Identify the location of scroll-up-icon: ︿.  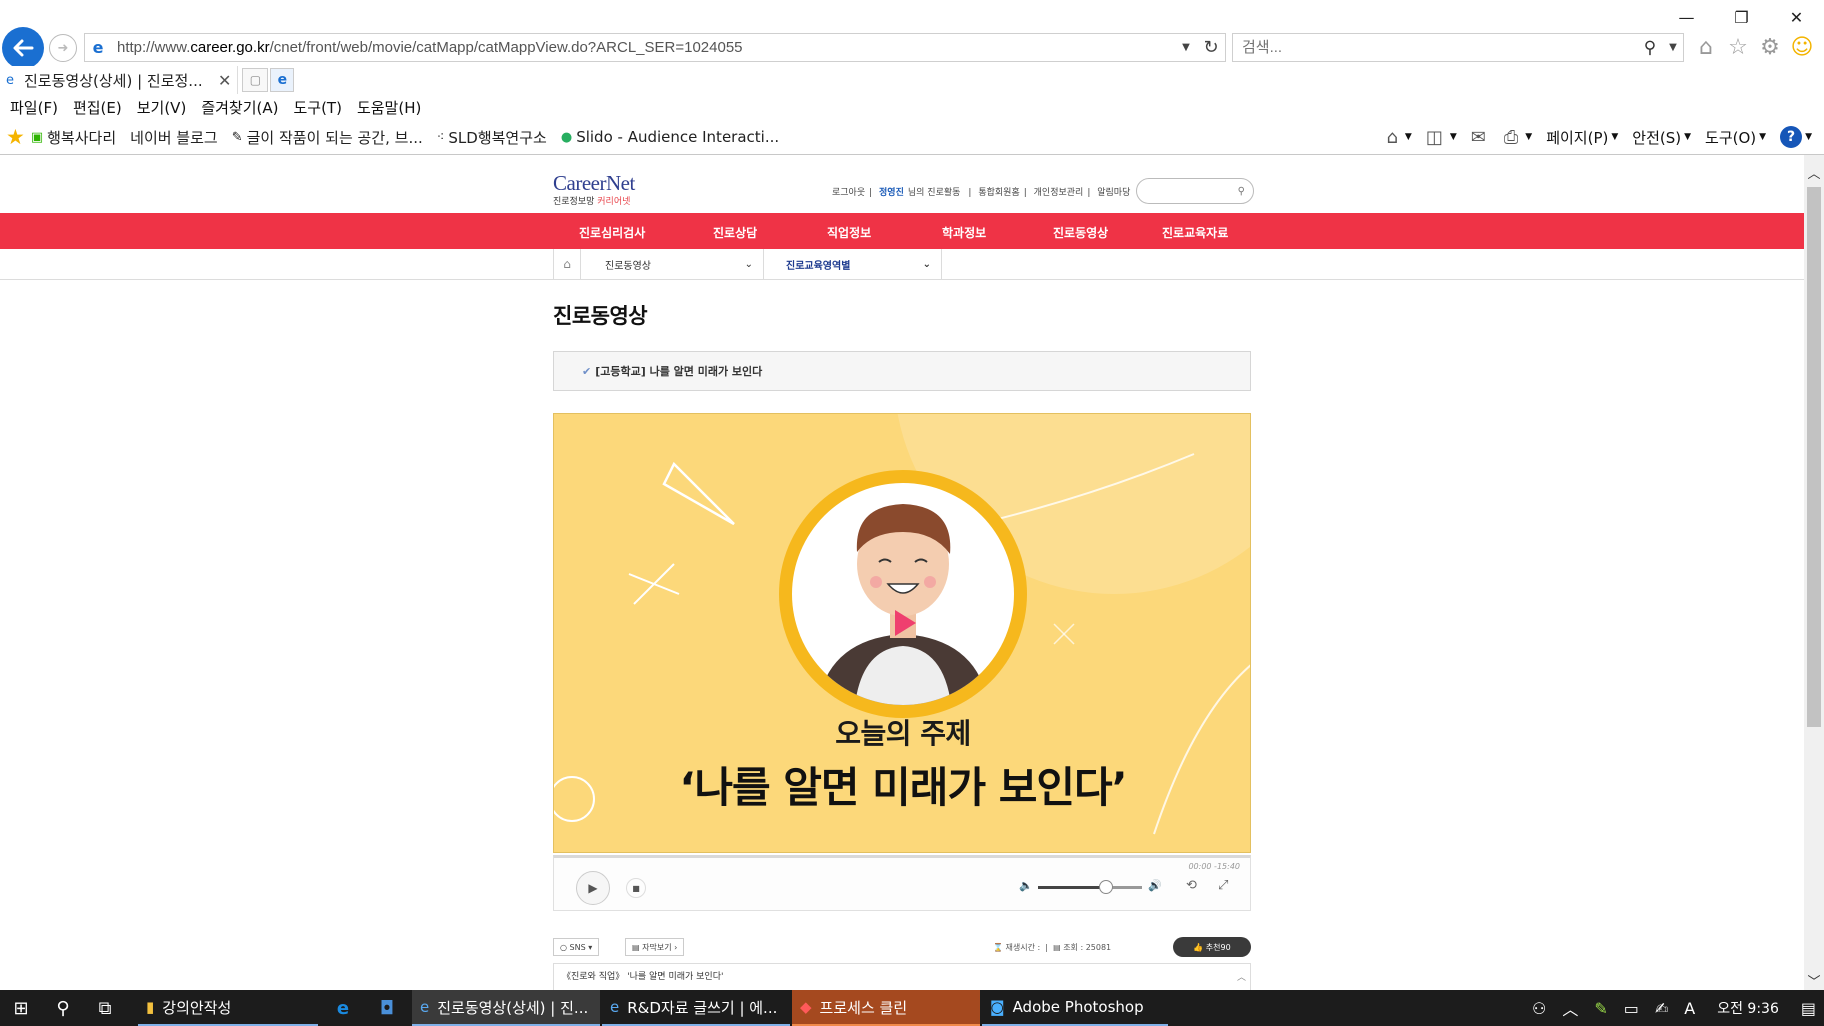
(1814, 173).